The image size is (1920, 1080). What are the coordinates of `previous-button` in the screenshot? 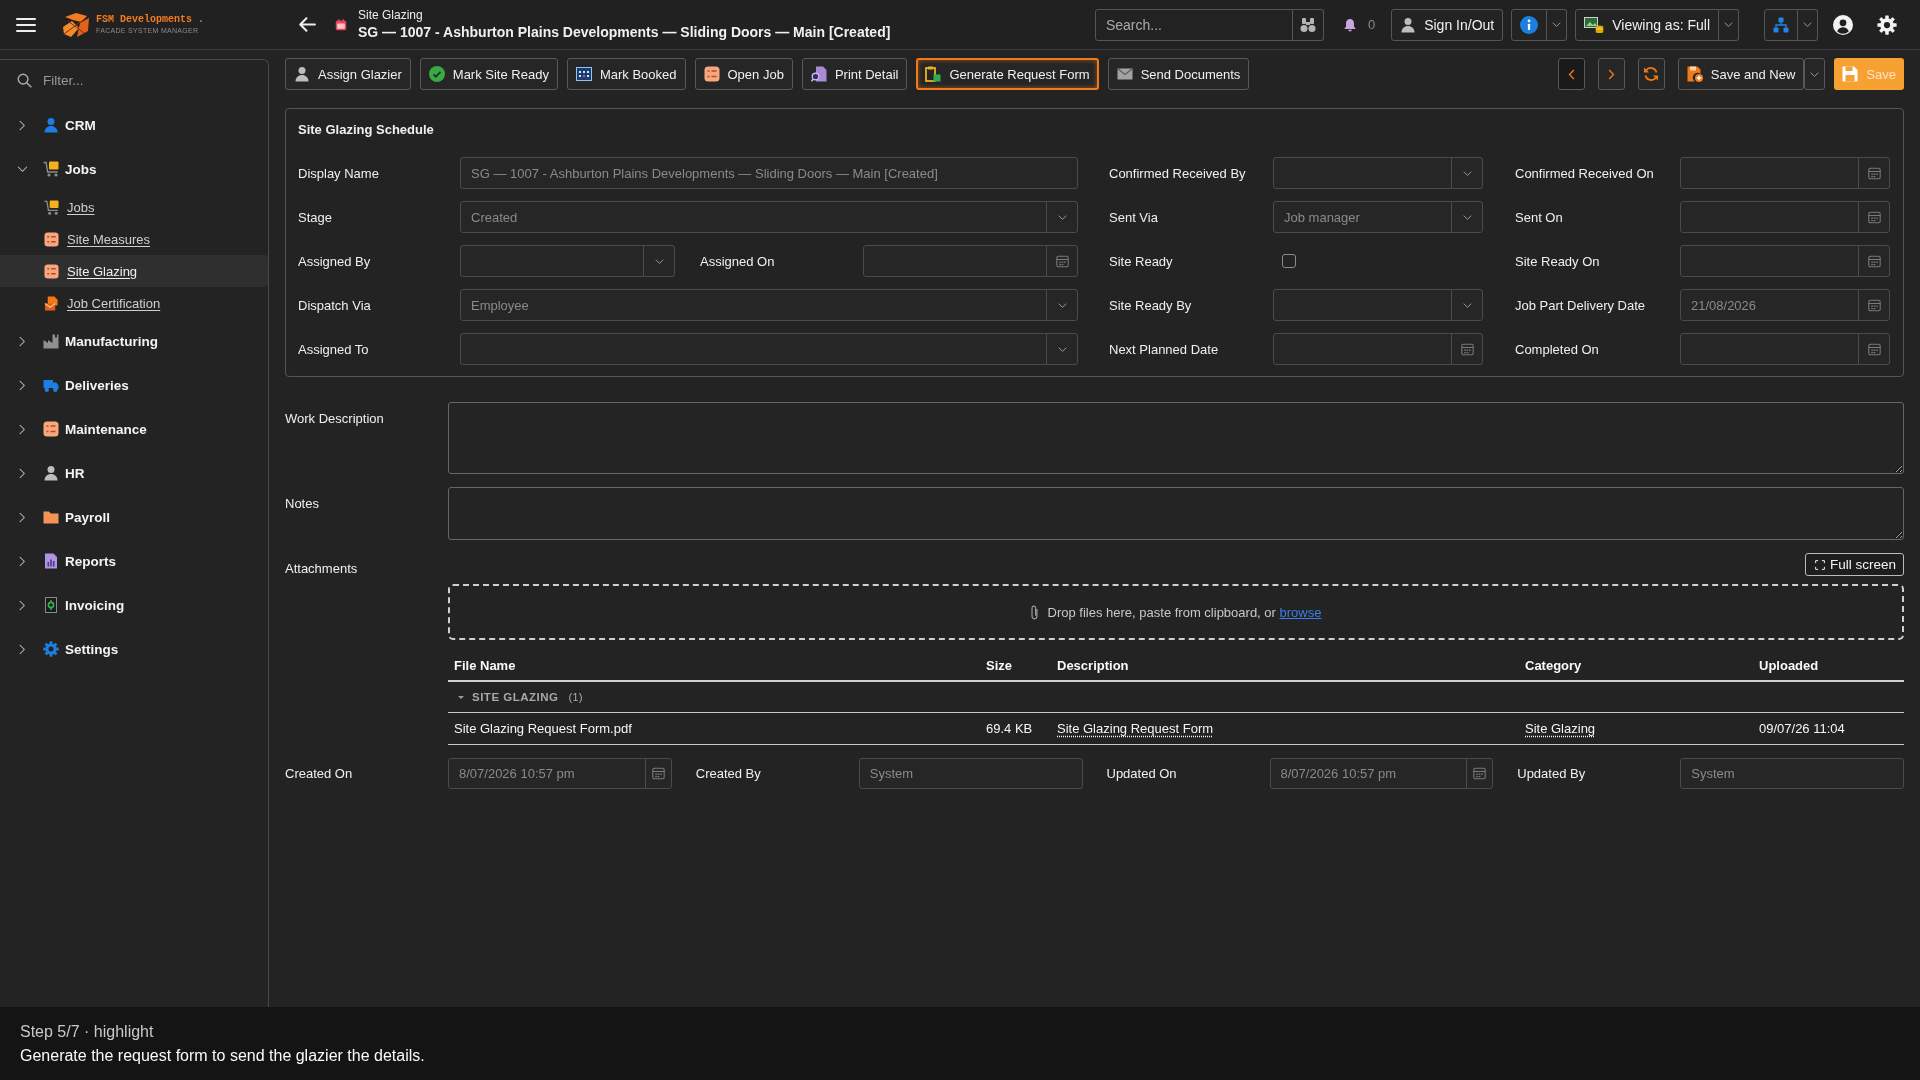 It's located at (1571, 74).